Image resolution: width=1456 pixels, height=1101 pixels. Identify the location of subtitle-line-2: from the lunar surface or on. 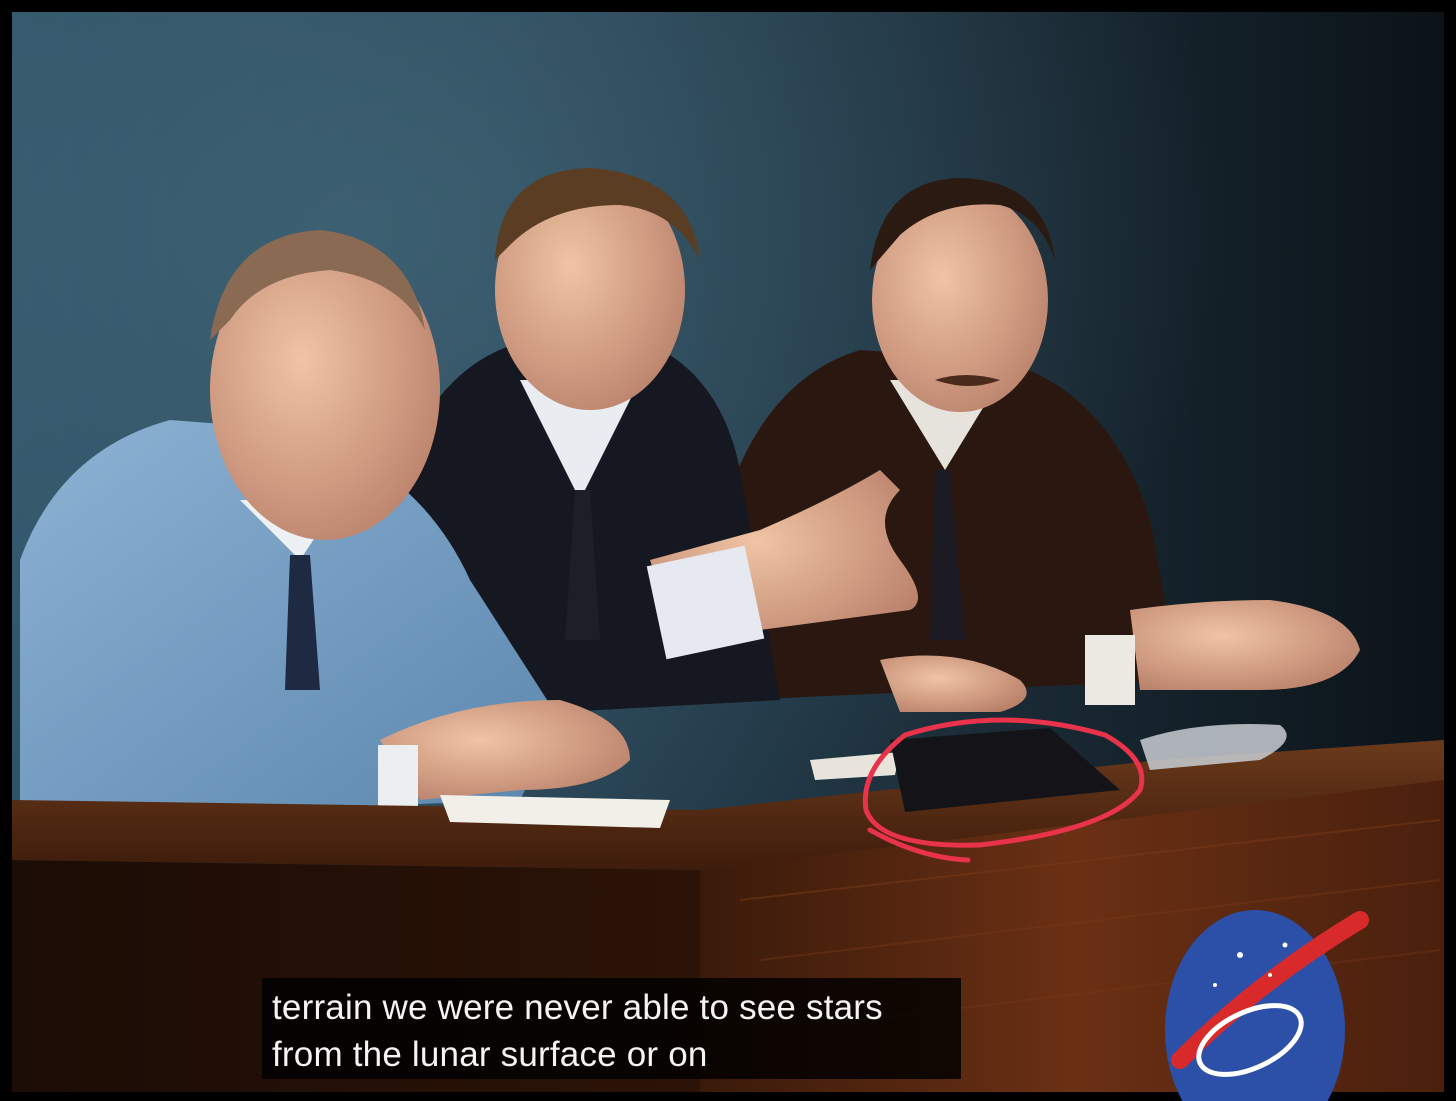
(490, 1054).